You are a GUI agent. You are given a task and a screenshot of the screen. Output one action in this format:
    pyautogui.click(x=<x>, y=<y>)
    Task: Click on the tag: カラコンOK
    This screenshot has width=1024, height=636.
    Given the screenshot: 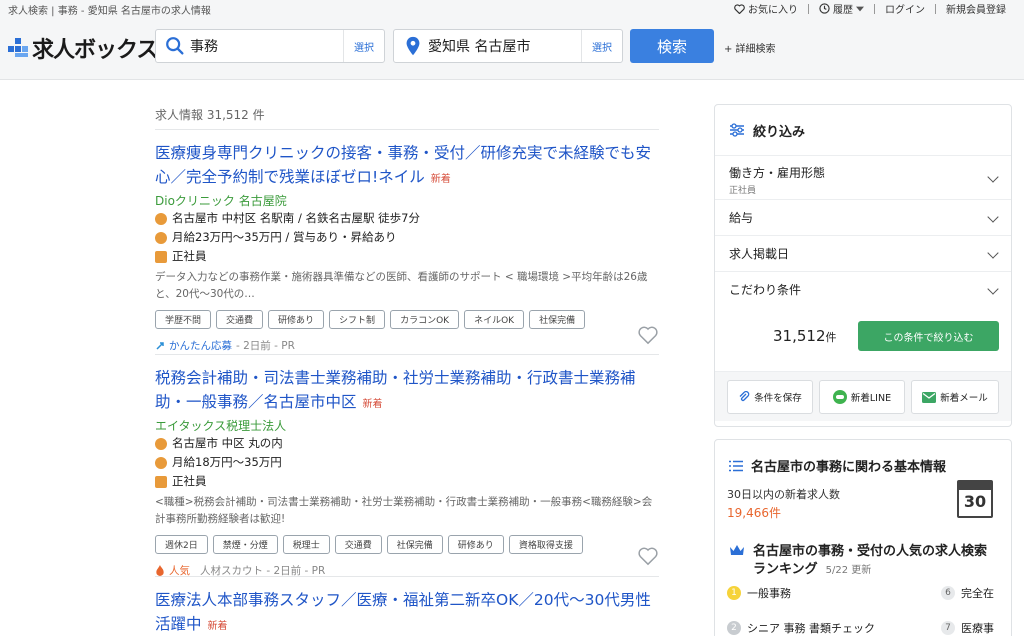 What is the action you would take?
    pyautogui.click(x=425, y=319)
    